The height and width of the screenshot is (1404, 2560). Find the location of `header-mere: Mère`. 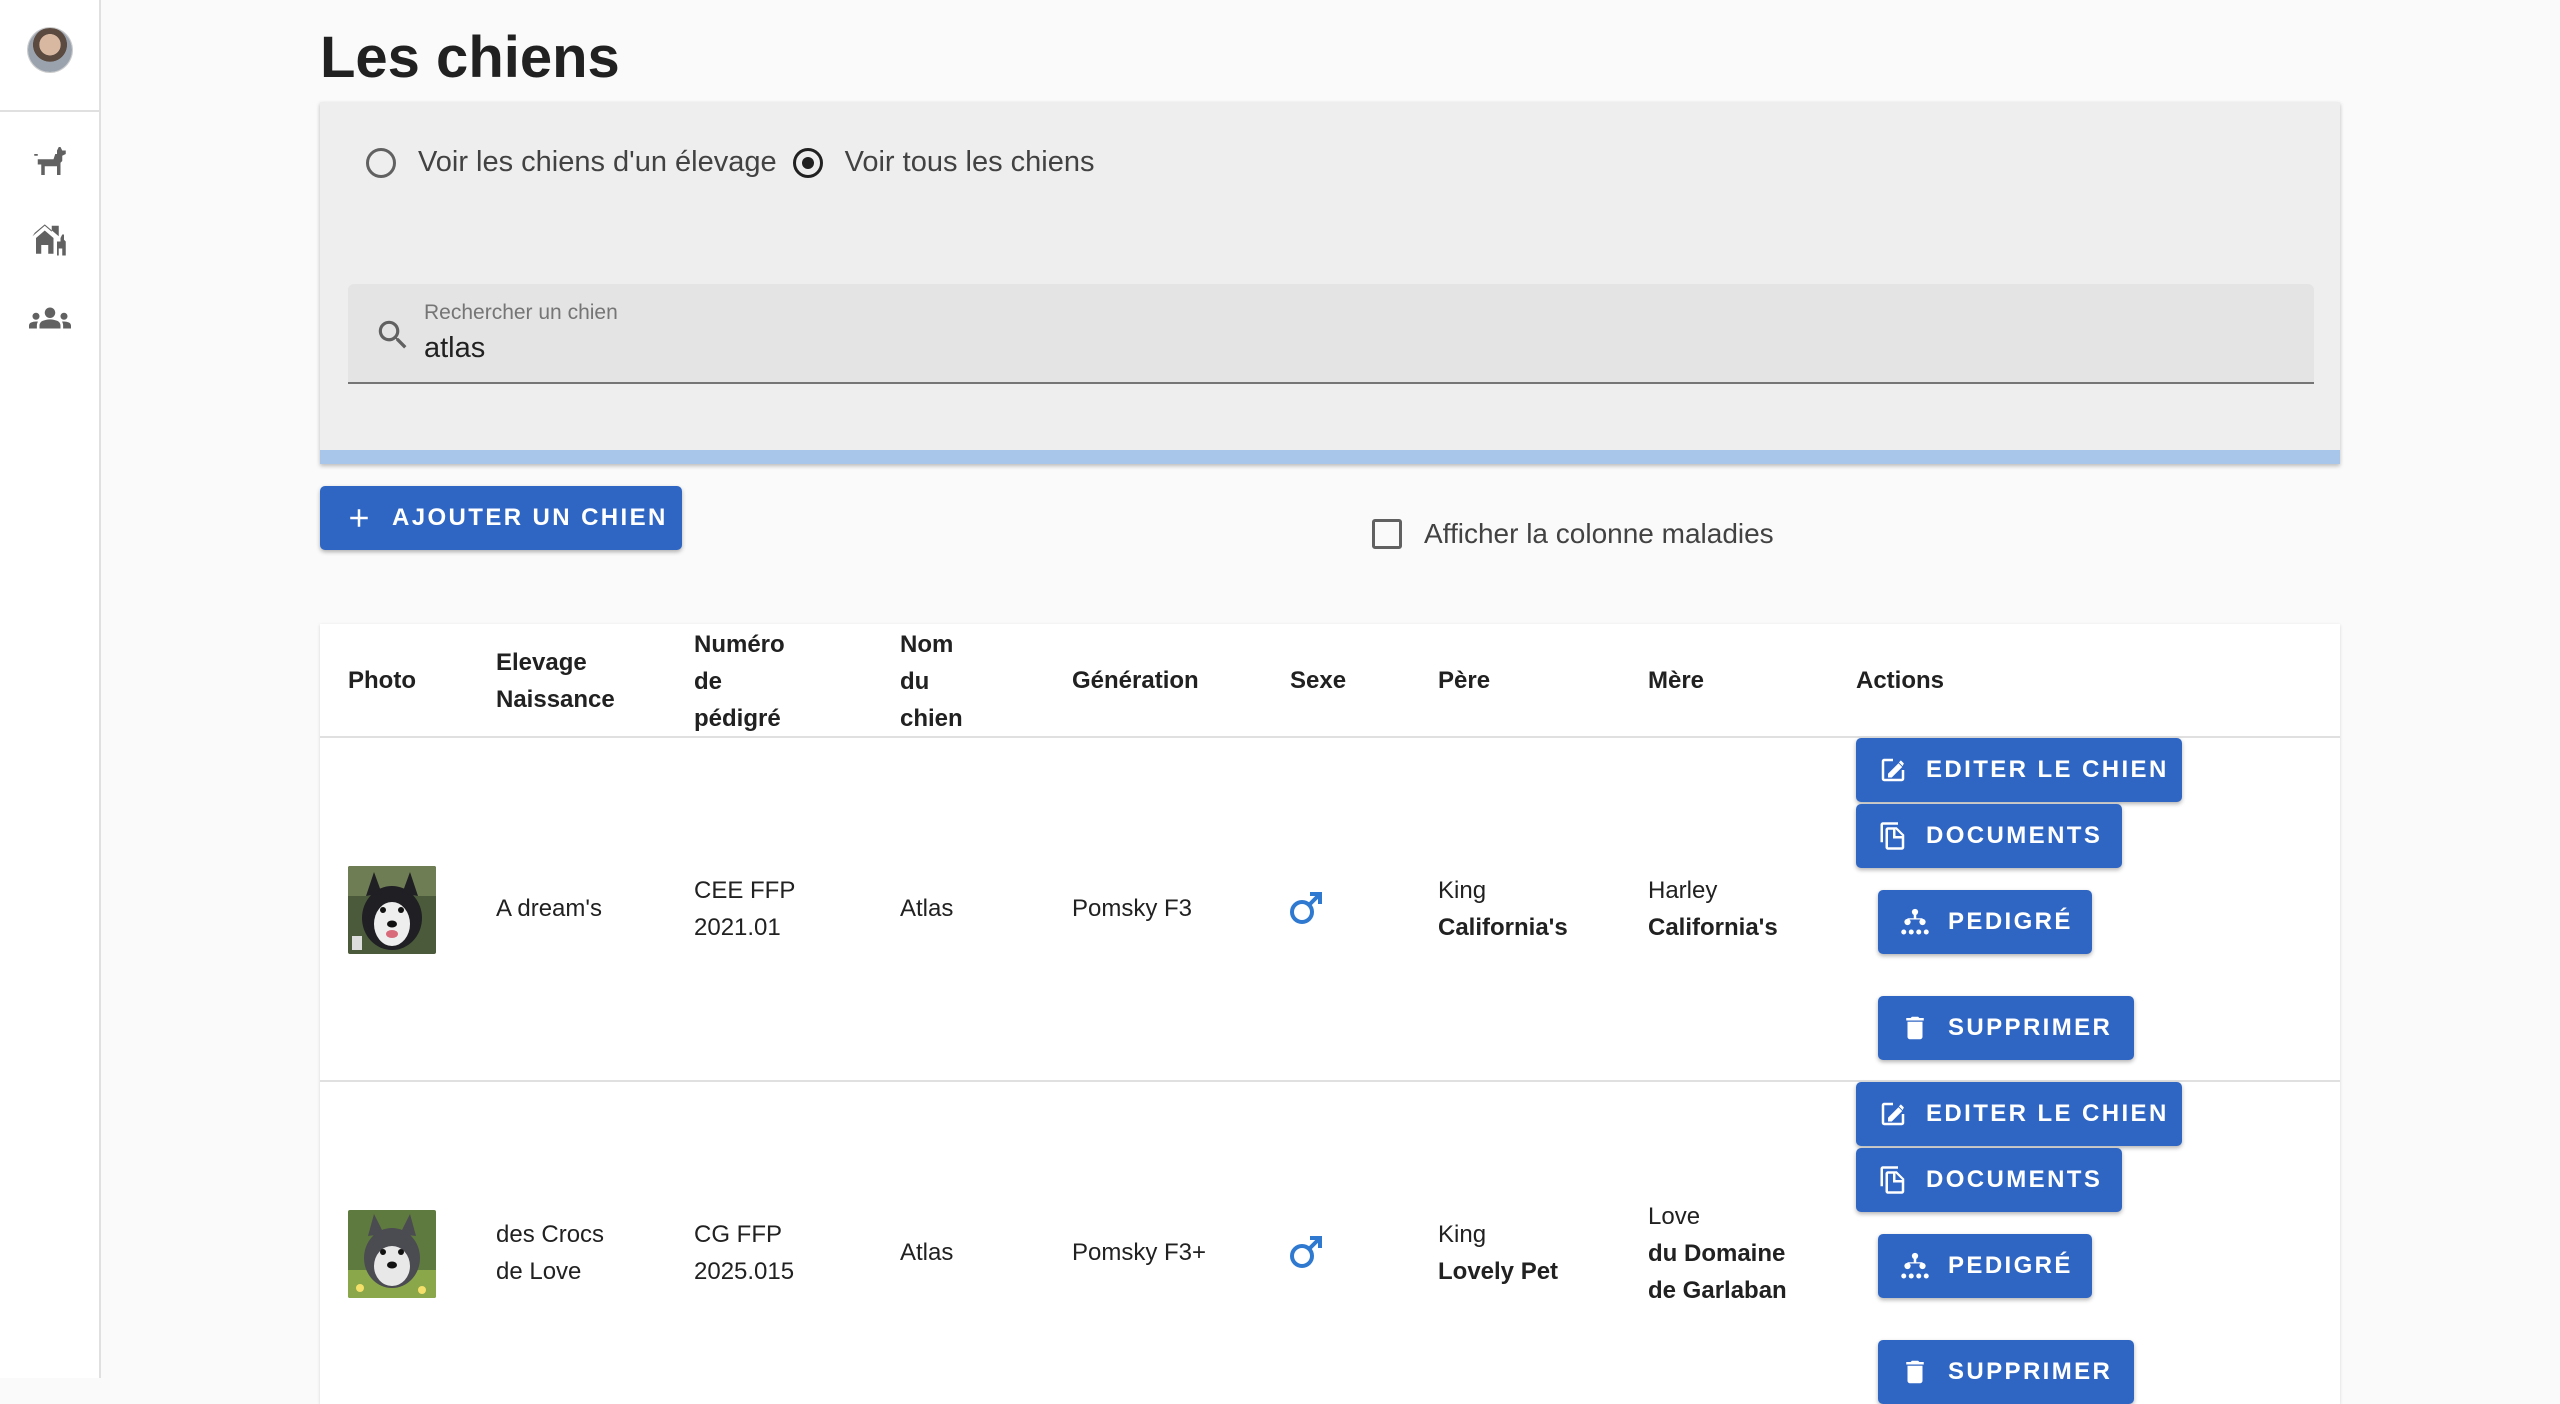

header-mere: Mère is located at coordinates (1676, 680).